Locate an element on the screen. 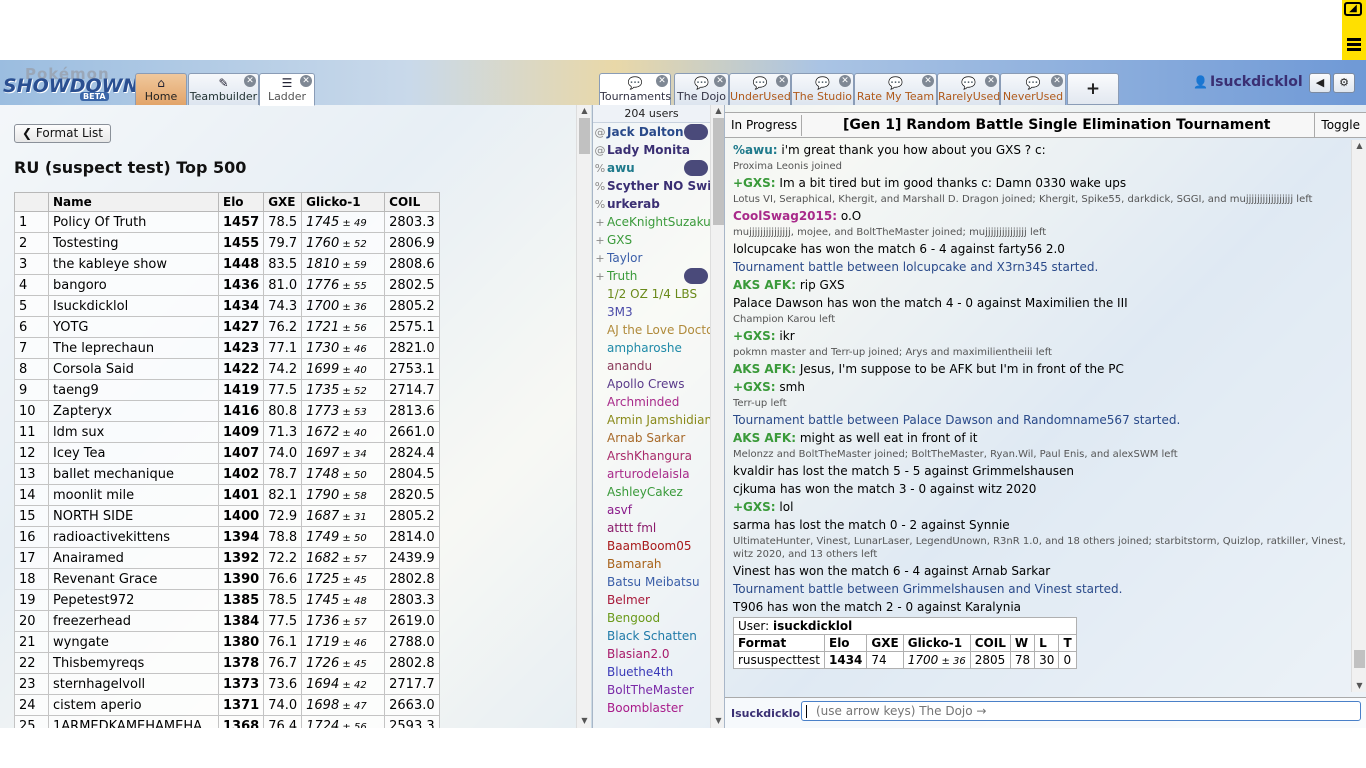 This screenshot has height=768, width=1366. user-list-item: % Scyther NO Swip is located at coordinates (651, 186).